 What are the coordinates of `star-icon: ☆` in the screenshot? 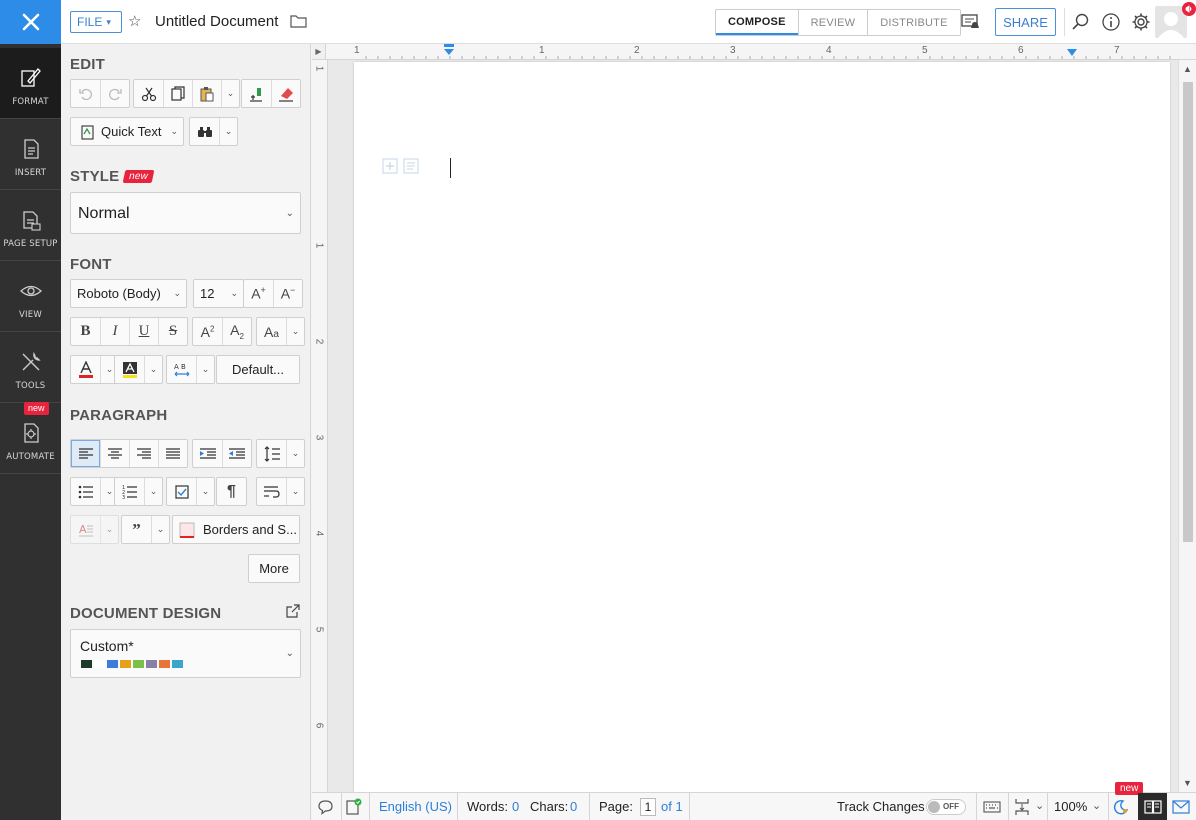 It's located at (134, 21).